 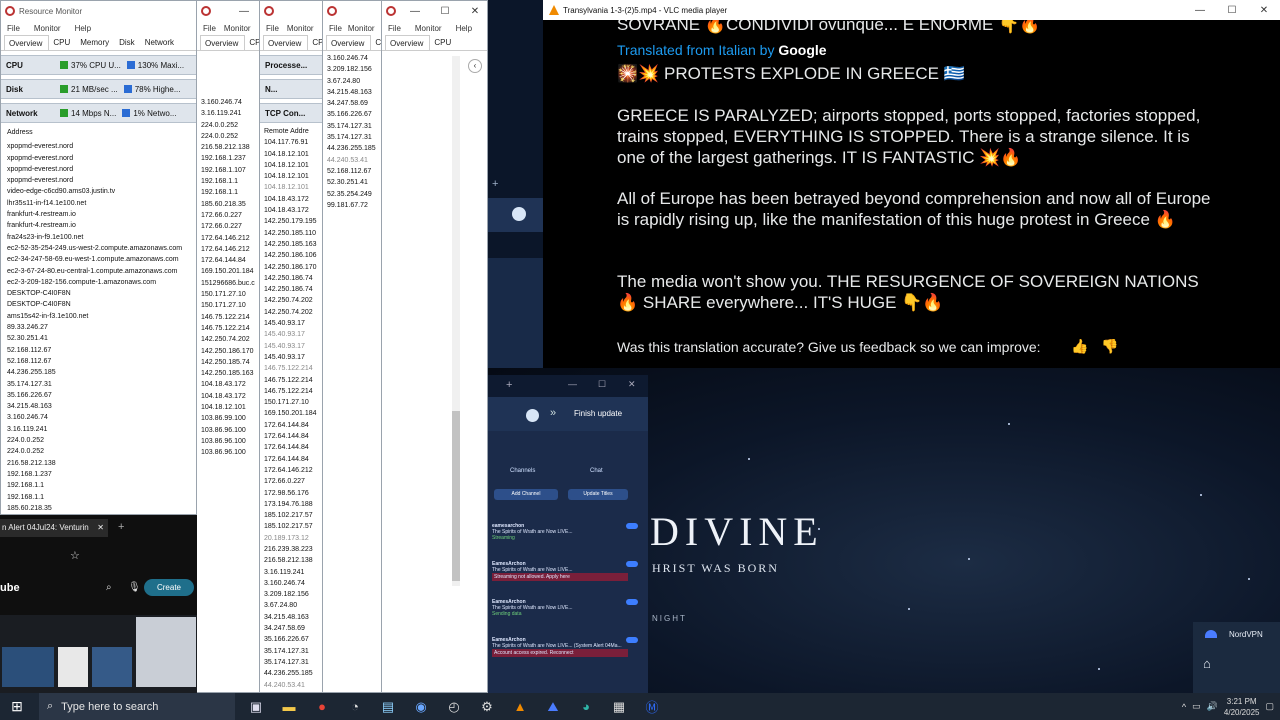 I want to click on list-item: 172.66.0.227, so click(x=293, y=481).